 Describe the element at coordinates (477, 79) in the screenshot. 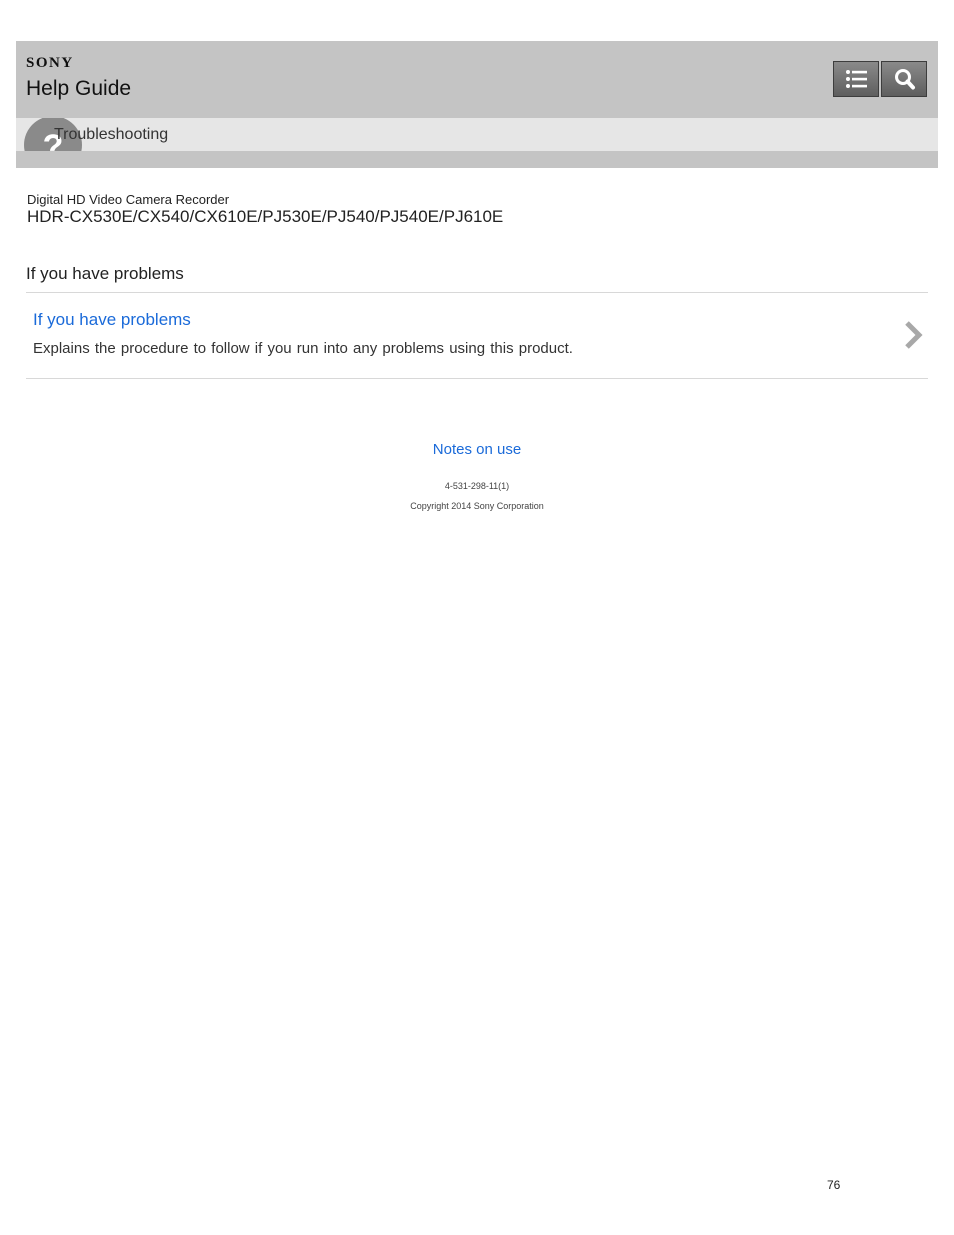

I see `header-bar: SONY Help Guide` at that location.